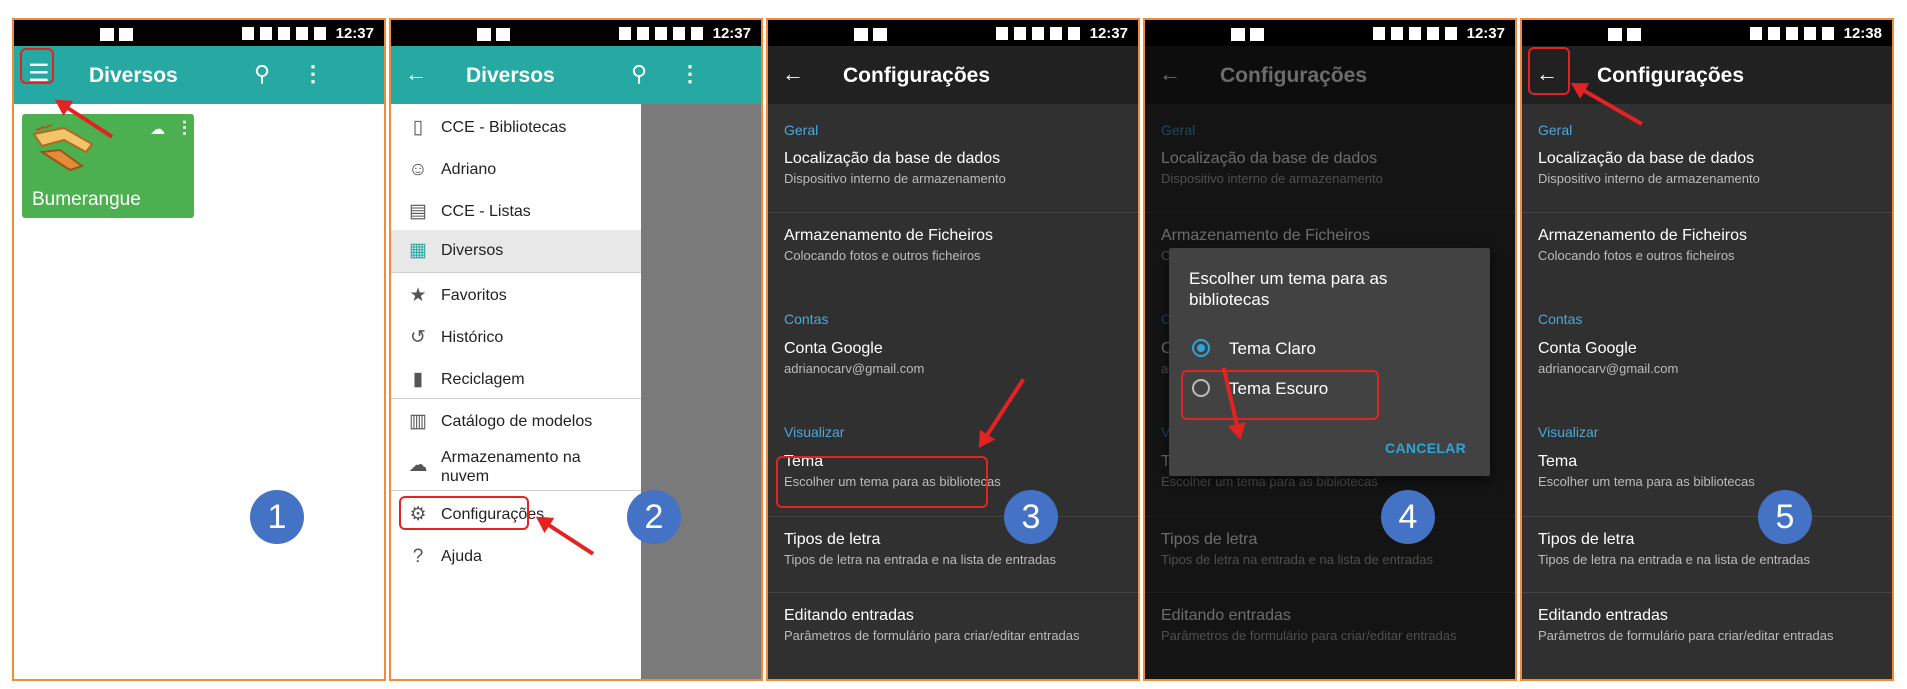 The height and width of the screenshot is (689, 1907). What do you see at coordinates (516, 251) in the screenshot?
I see `drawer-item-diversos: ▦ Diversos` at bounding box center [516, 251].